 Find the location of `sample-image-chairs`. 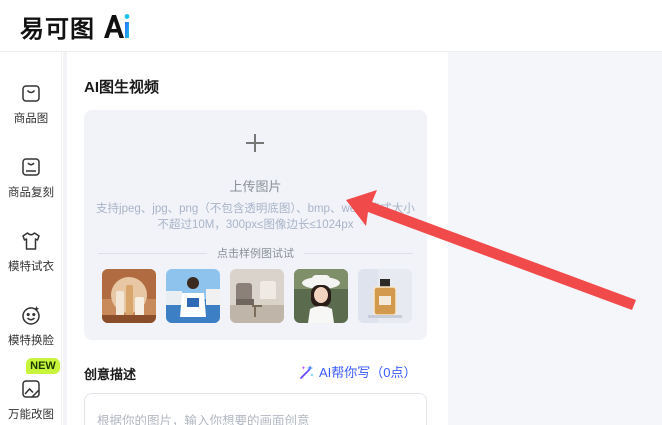

sample-image-chairs is located at coordinates (257, 296).